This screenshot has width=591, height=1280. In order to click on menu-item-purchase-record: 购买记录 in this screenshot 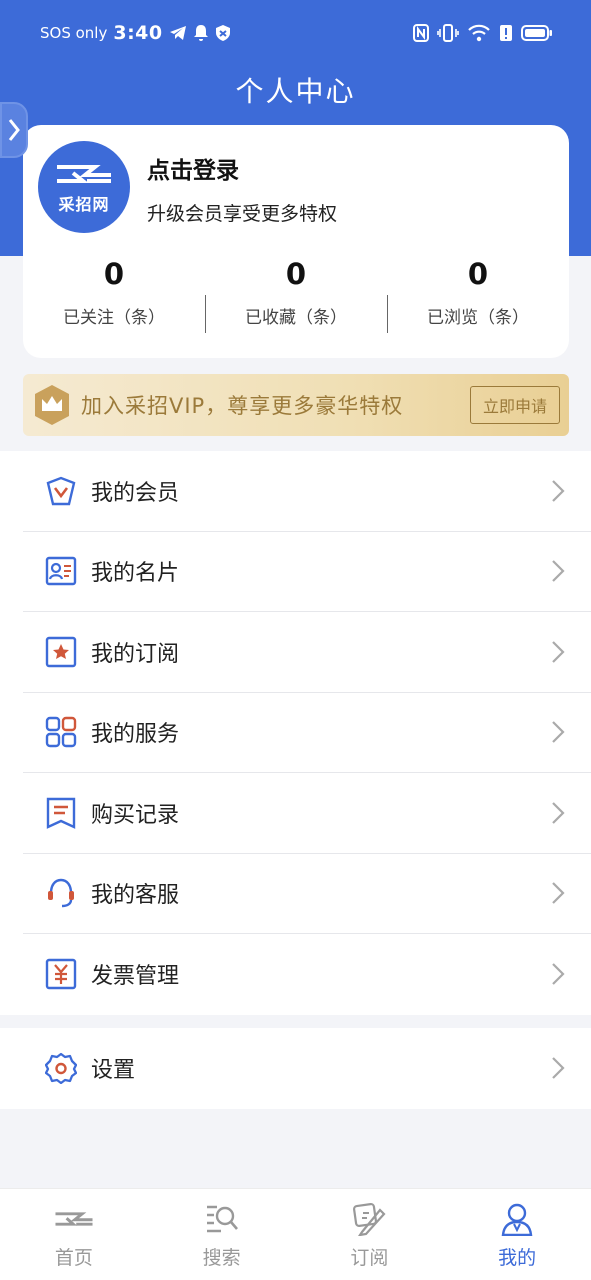, I will do `click(307, 813)`.